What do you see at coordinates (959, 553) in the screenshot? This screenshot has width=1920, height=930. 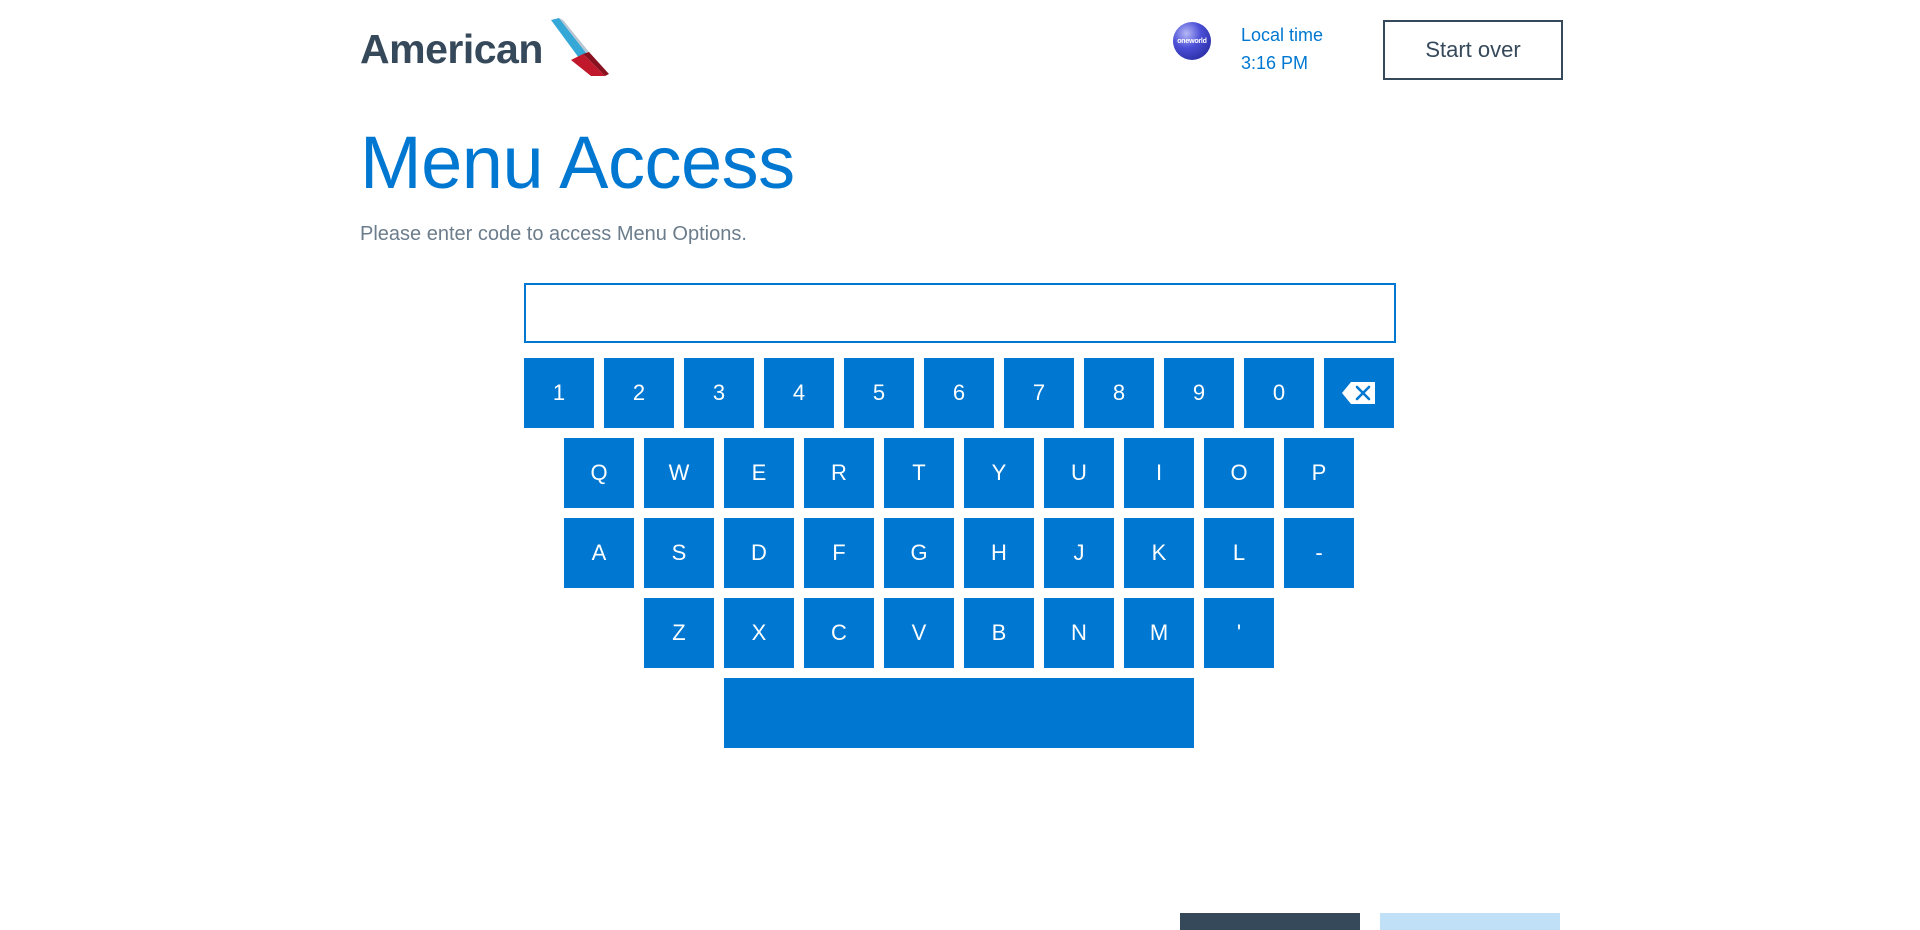 I see `keyboard-row-asdf: A S D F G H J K L -` at bounding box center [959, 553].